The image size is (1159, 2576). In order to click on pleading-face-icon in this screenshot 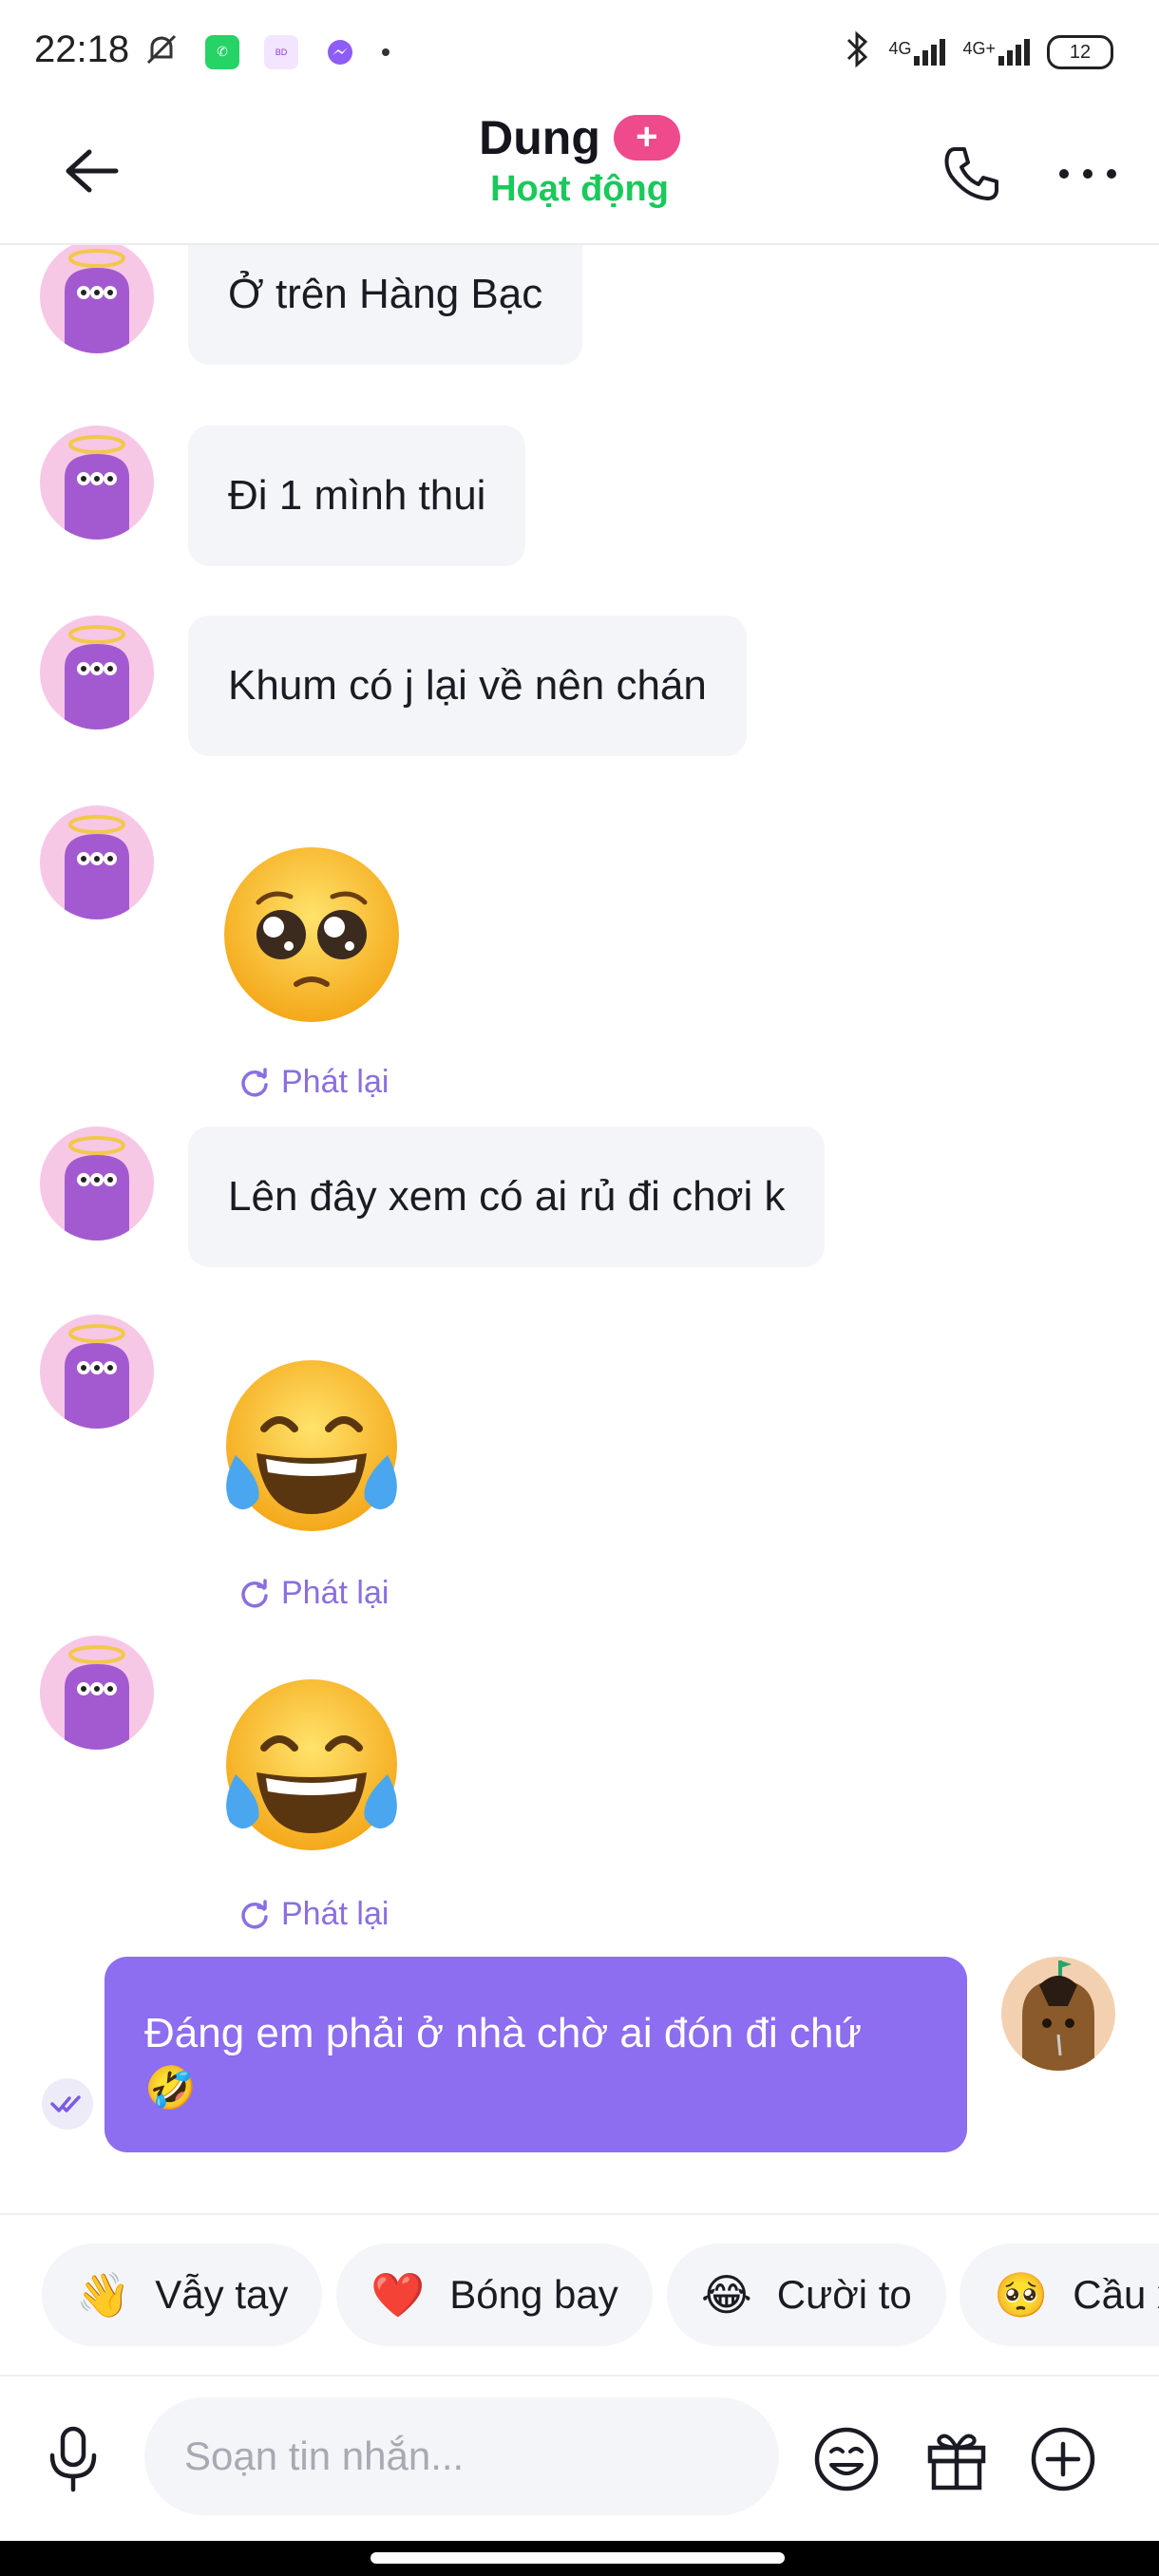, I will do `click(311, 934)`.